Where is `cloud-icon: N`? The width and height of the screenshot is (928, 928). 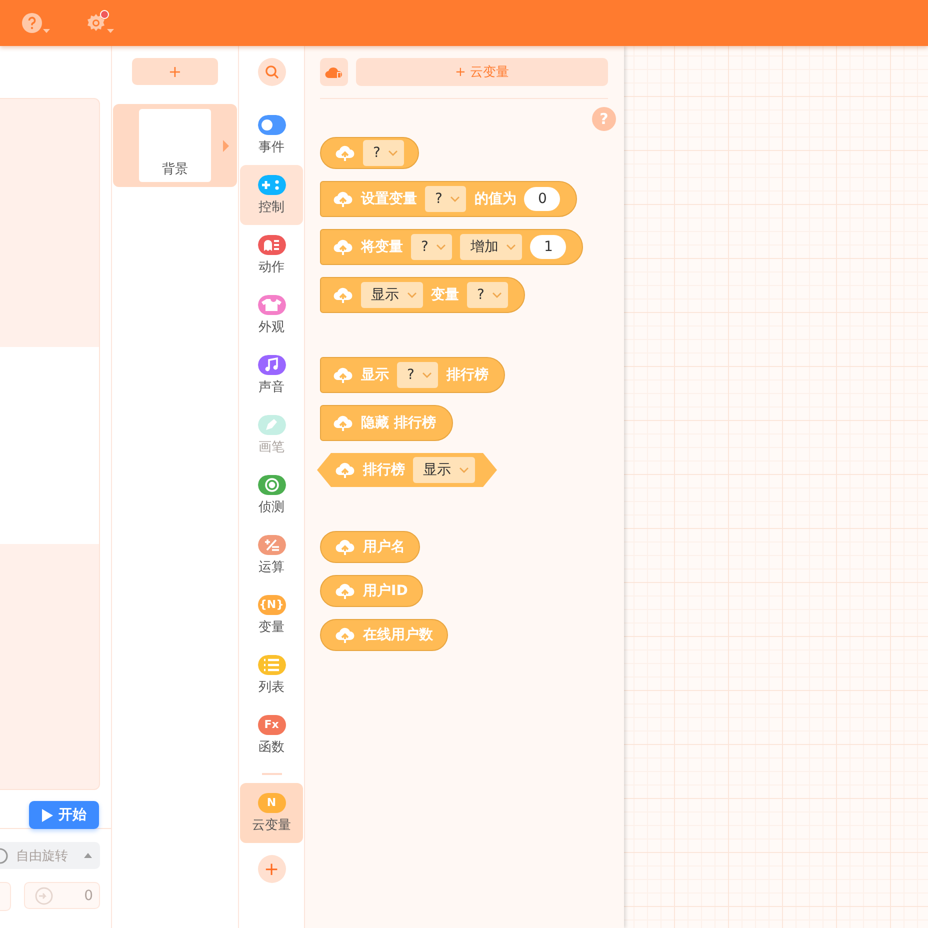 cloud-icon: N is located at coordinates (272, 802).